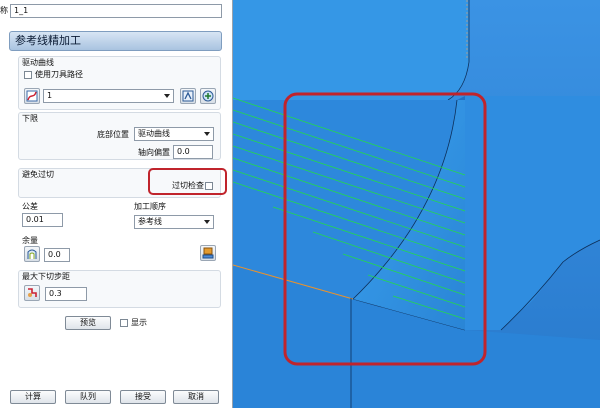 This screenshot has width=600, height=408. What do you see at coordinates (50, 95) in the screenshot?
I see `drive-curve-value: 1` at bounding box center [50, 95].